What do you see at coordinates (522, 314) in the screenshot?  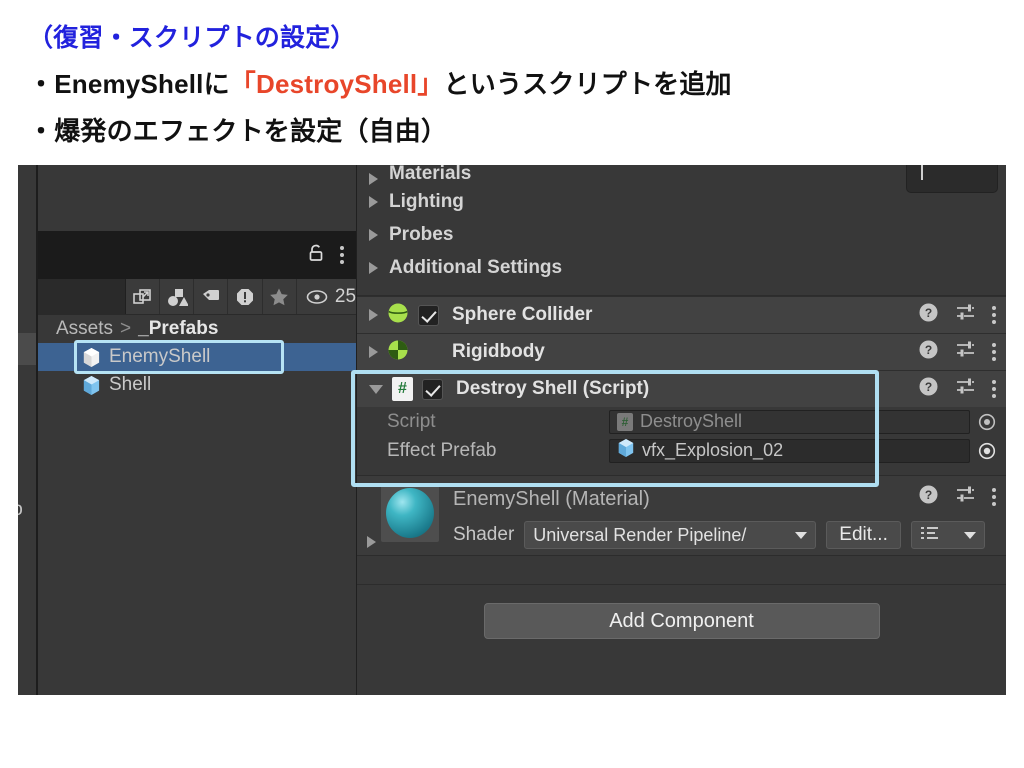 I see `component-title: Sphere Collider` at bounding box center [522, 314].